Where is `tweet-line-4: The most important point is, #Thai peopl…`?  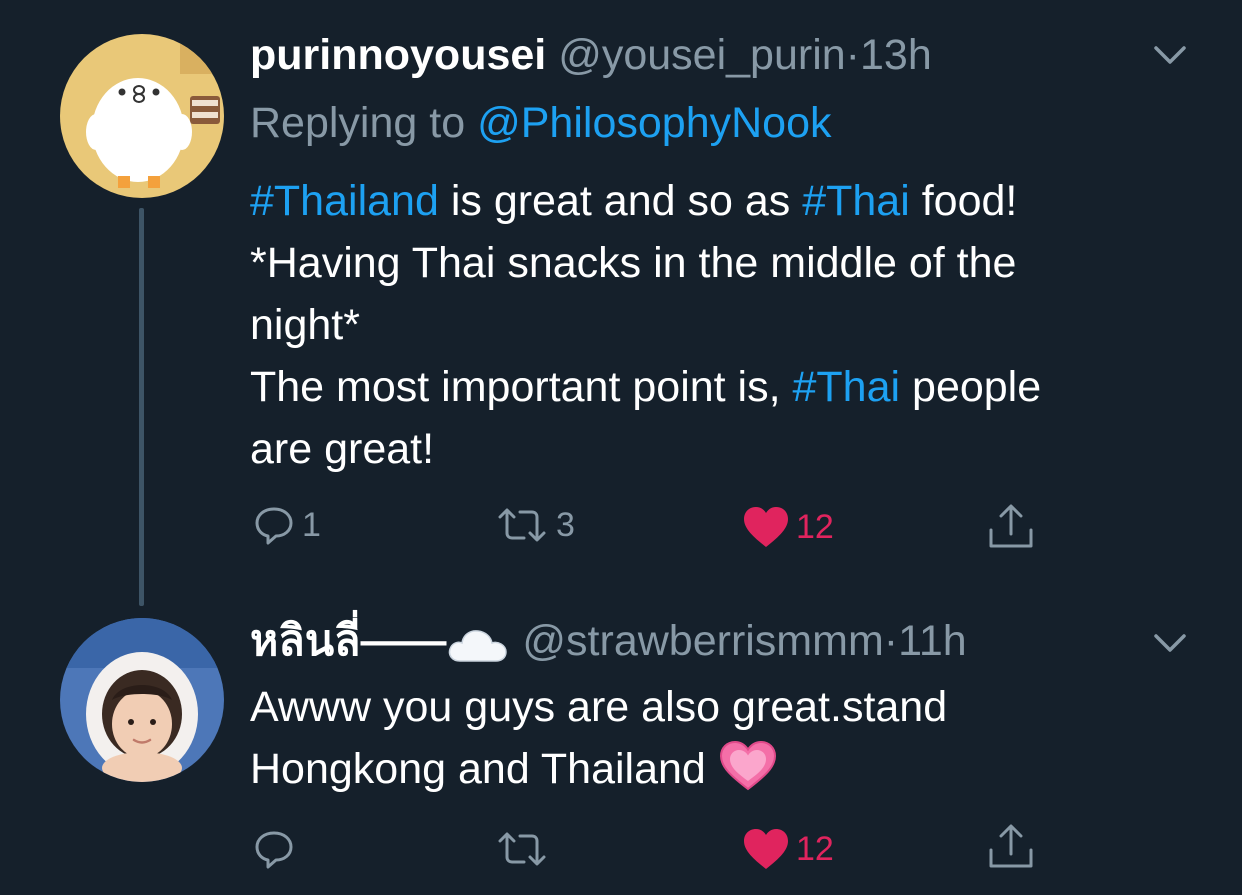
tweet-line-4: The most important point is, #Thai peopl… is located at coordinates (730, 387).